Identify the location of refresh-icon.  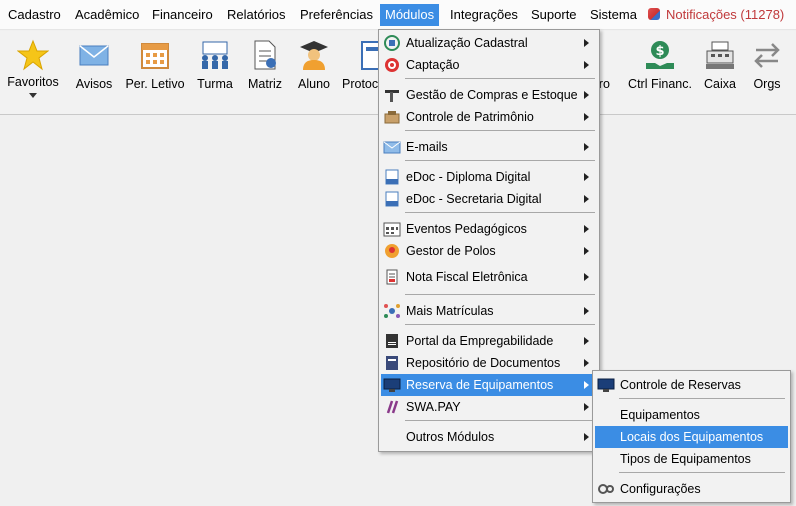
(392, 43).